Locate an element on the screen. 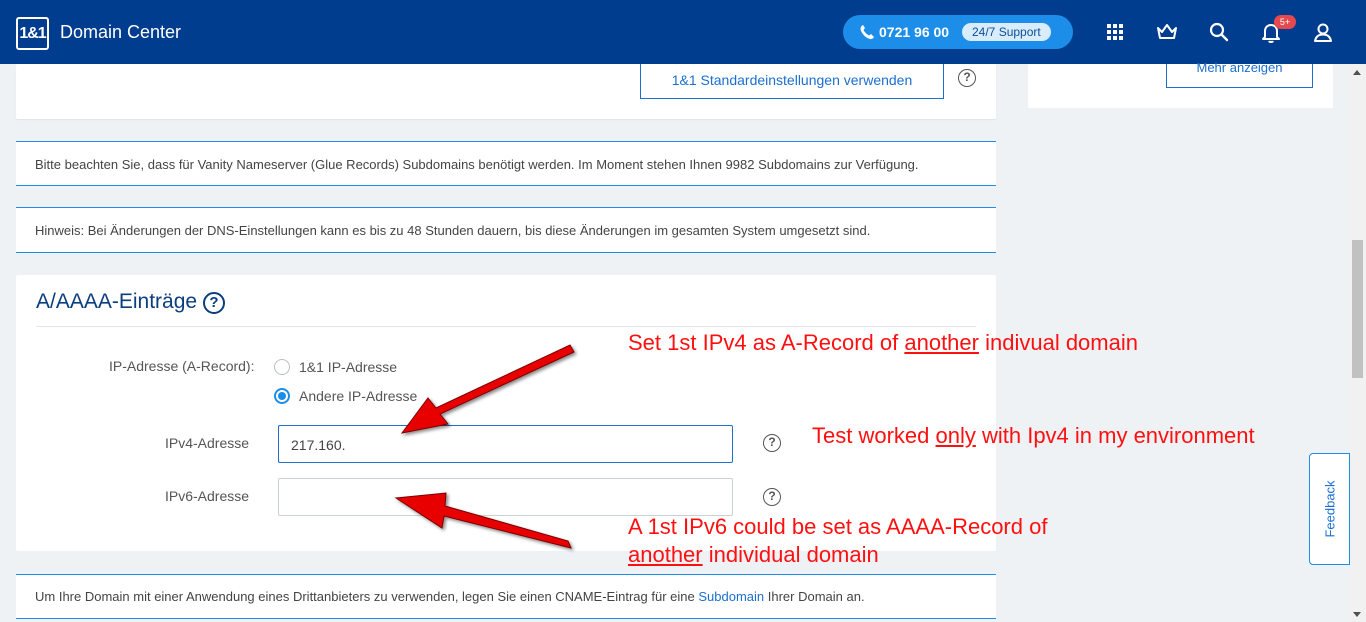 This screenshot has height=622, width=1366. annotation-ipv6-line2: another individual domain is located at coordinates (753, 555).